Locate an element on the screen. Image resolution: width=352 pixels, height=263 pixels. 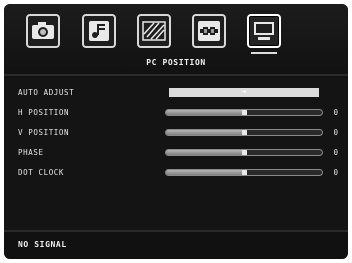
v-position-slider is located at coordinates (244, 132).